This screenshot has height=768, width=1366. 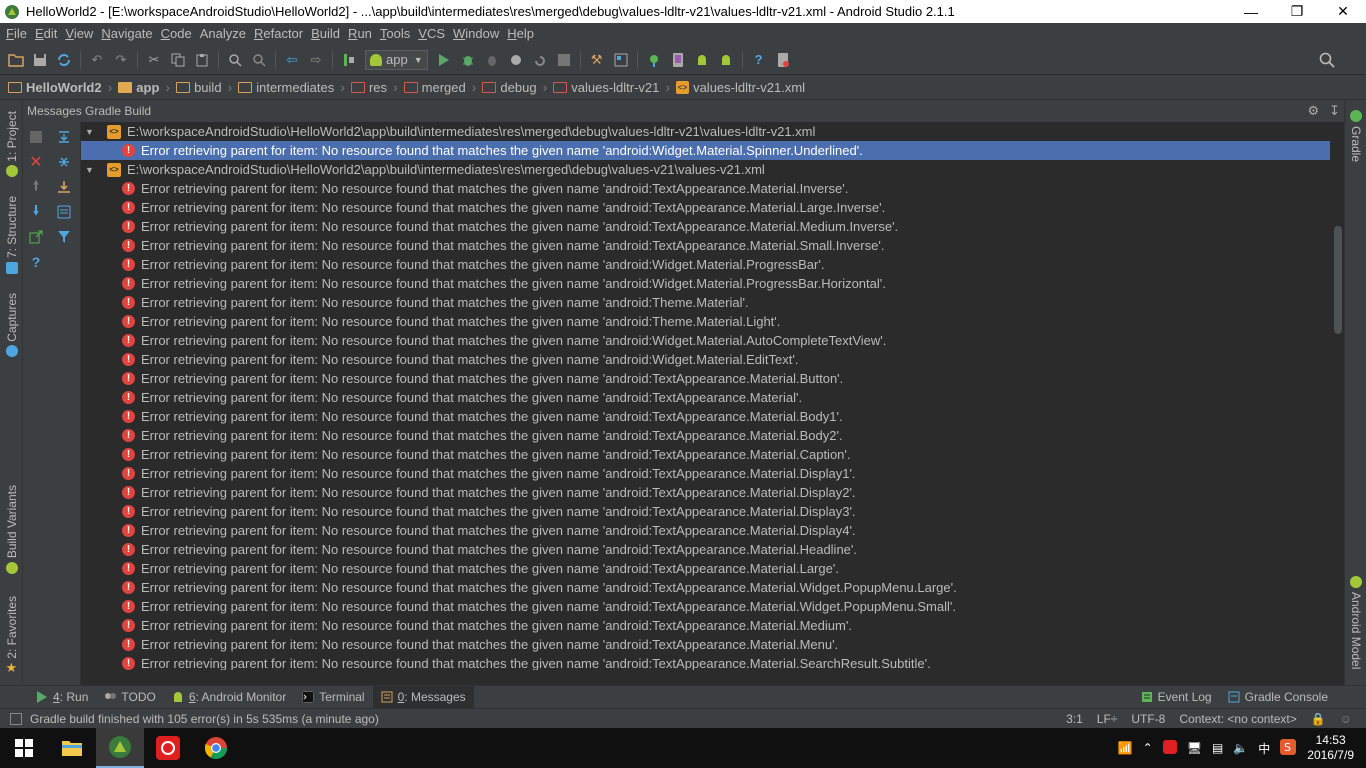 What do you see at coordinates (229, 697) in the screenshot?
I see `tab-android-monitor: 6: Android Monitor` at bounding box center [229, 697].